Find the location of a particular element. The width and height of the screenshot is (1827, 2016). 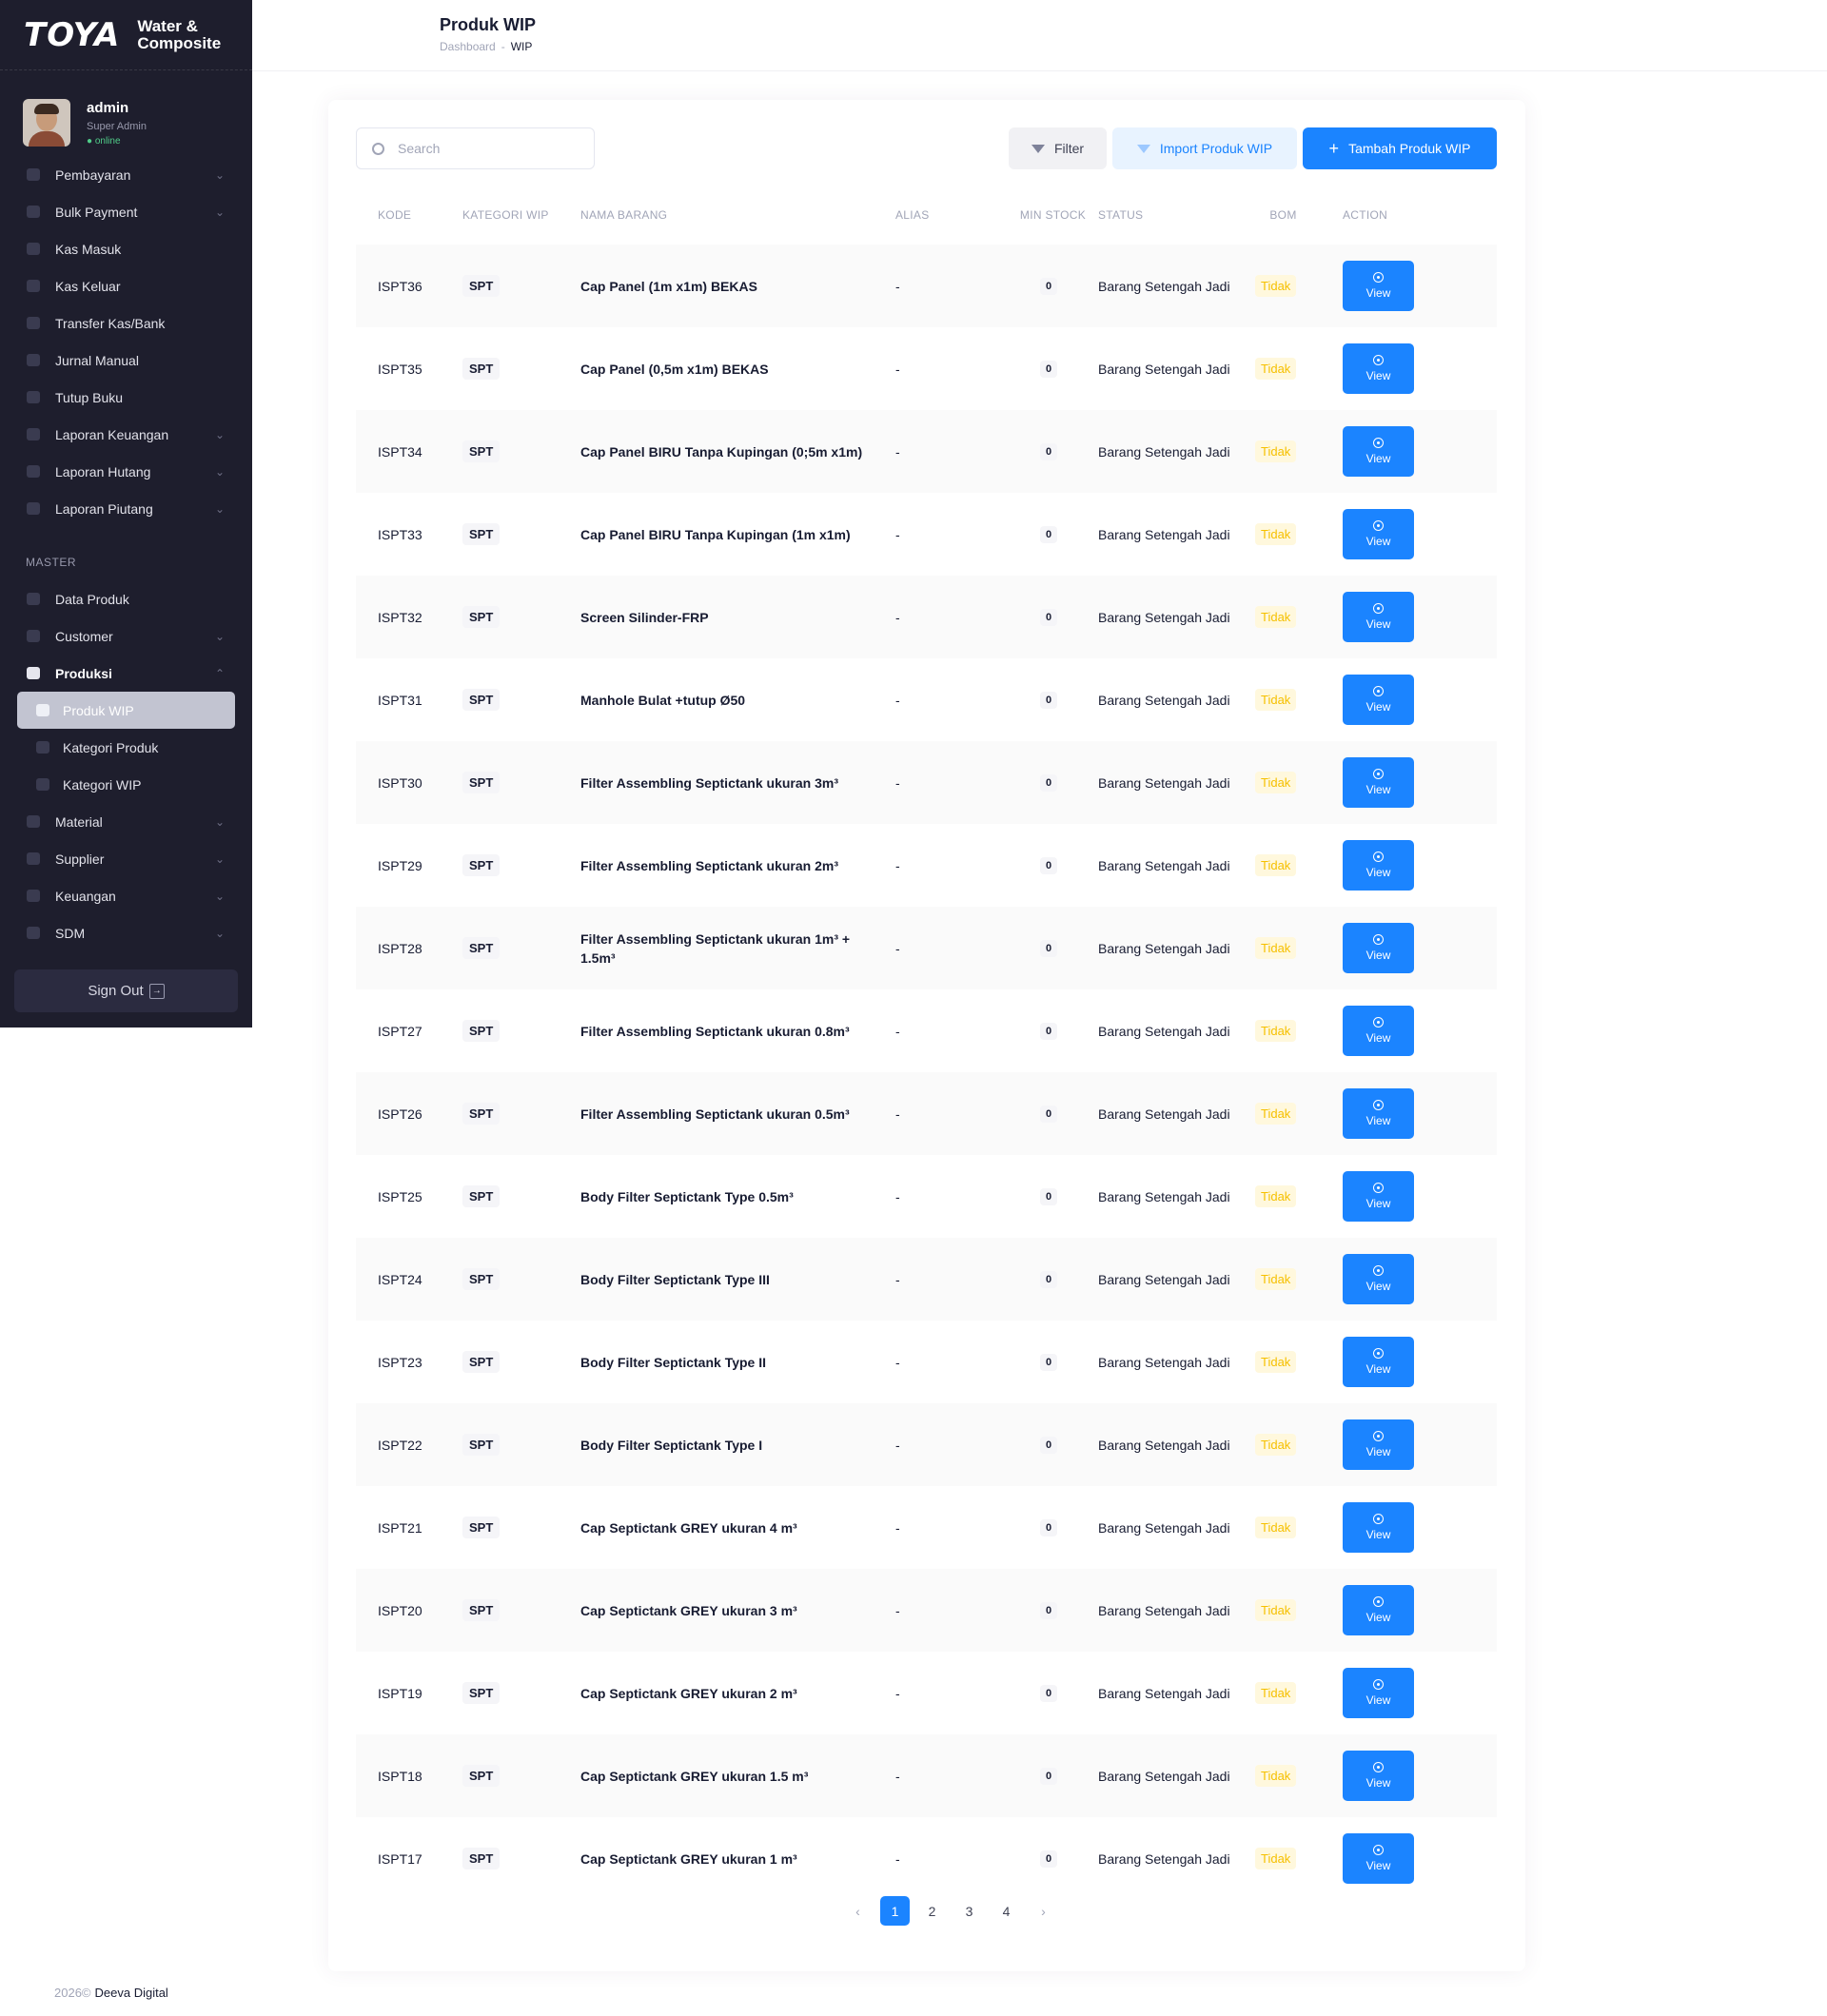

pagination-page: 2 is located at coordinates (932, 1911).